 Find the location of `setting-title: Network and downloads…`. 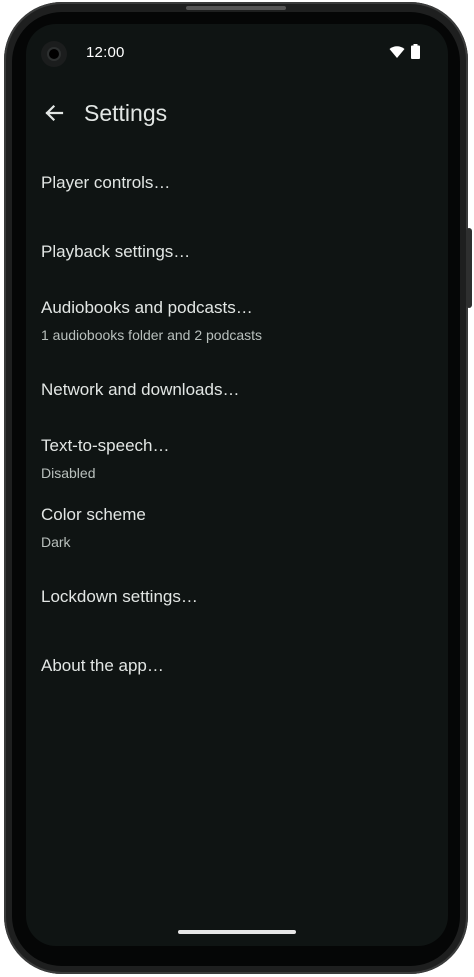

setting-title: Network and downloads… is located at coordinates (140, 389).